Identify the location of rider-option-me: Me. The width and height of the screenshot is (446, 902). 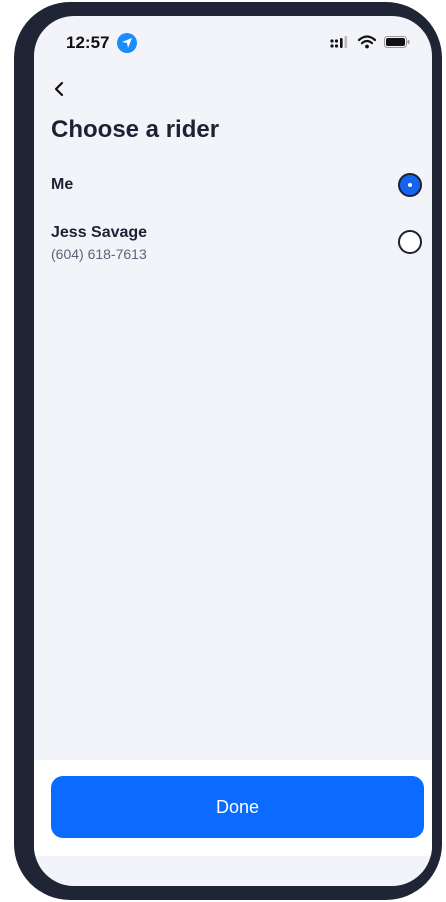
(233, 186).